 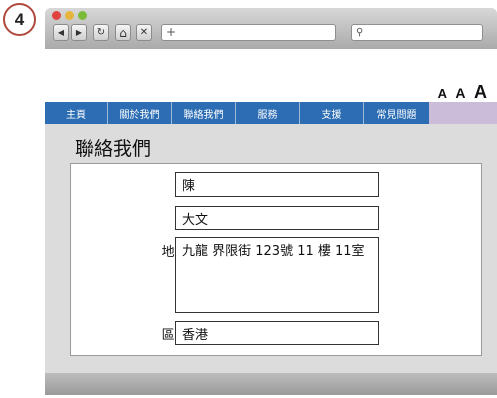 What do you see at coordinates (82, 15) in the screenshot?
I see `maximize-window-button` at bounding box center [82, 15].